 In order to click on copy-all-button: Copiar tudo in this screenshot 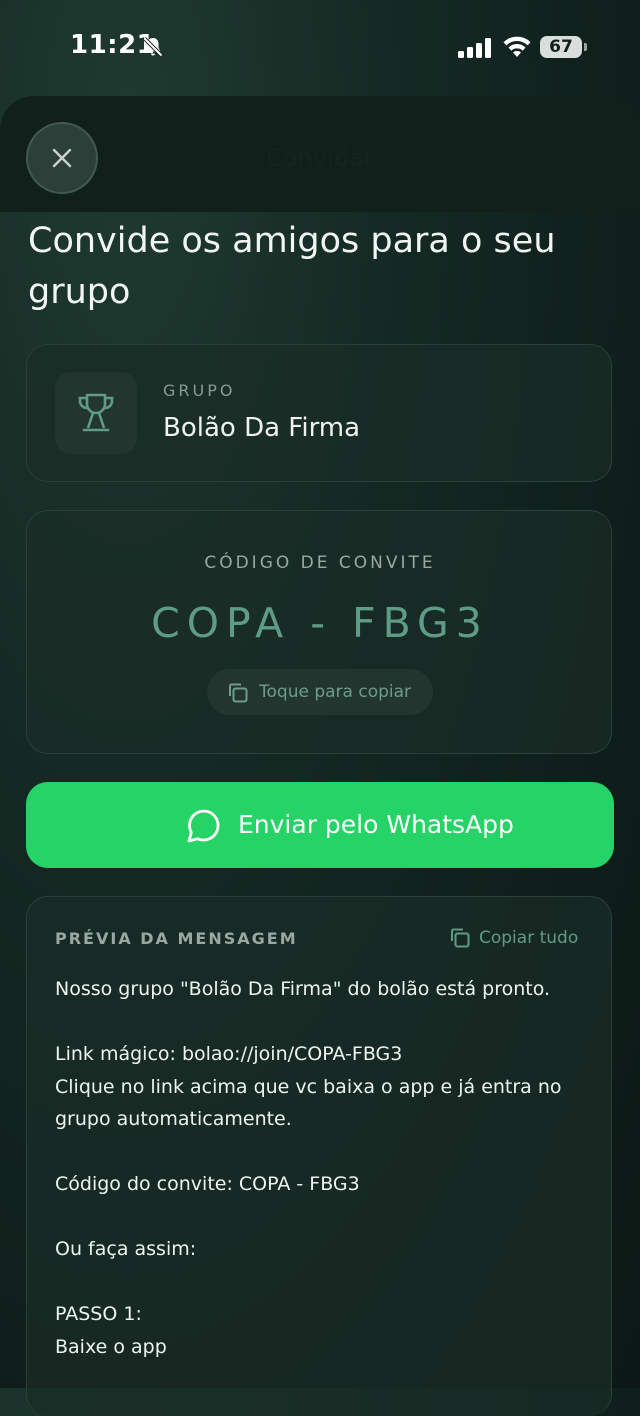, I will do `click(517, 938)`.